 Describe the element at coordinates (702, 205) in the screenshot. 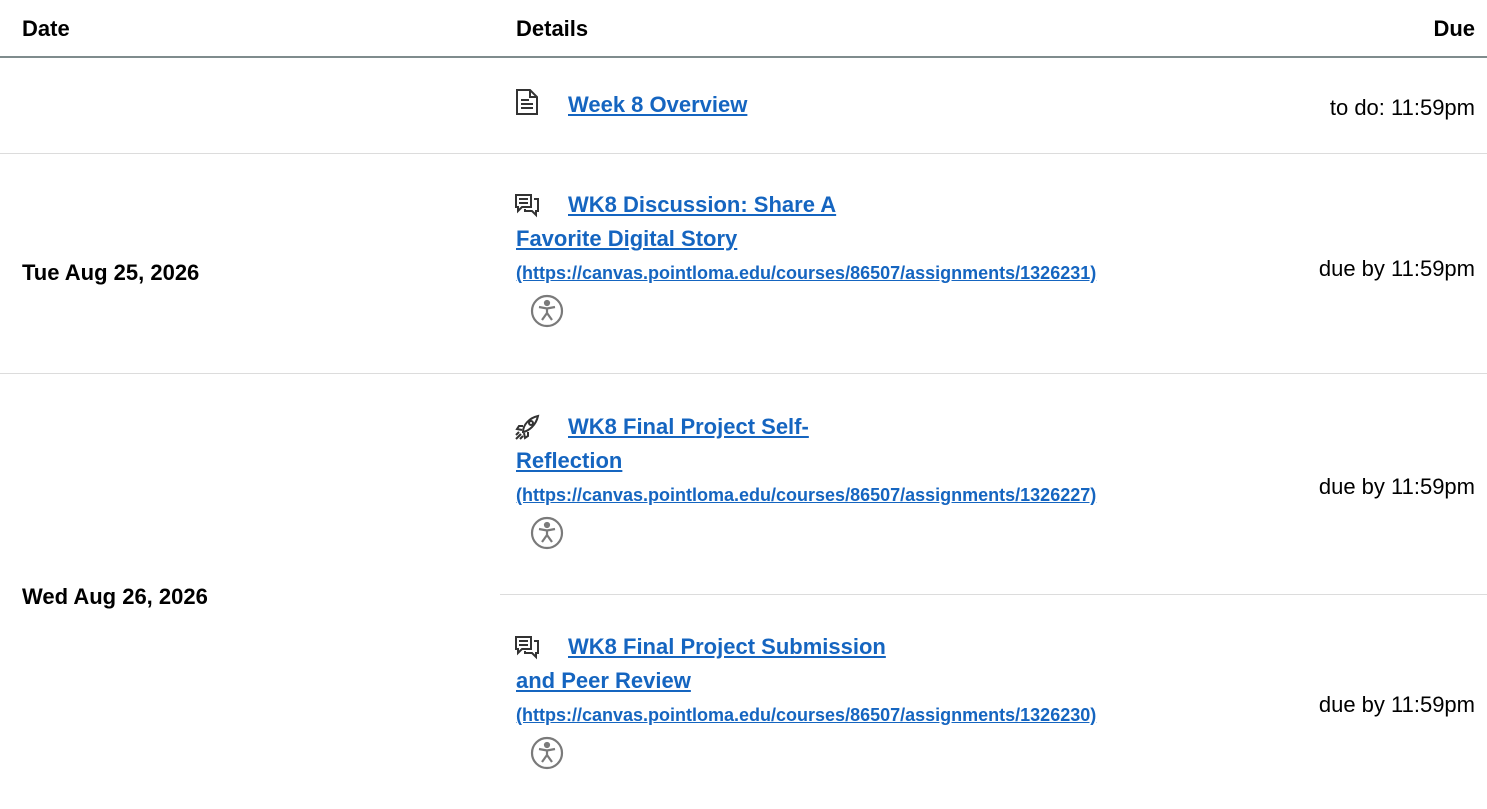

I see `assignment-link-wk8-discussion: WK8 Discussion: Share A` at that location.